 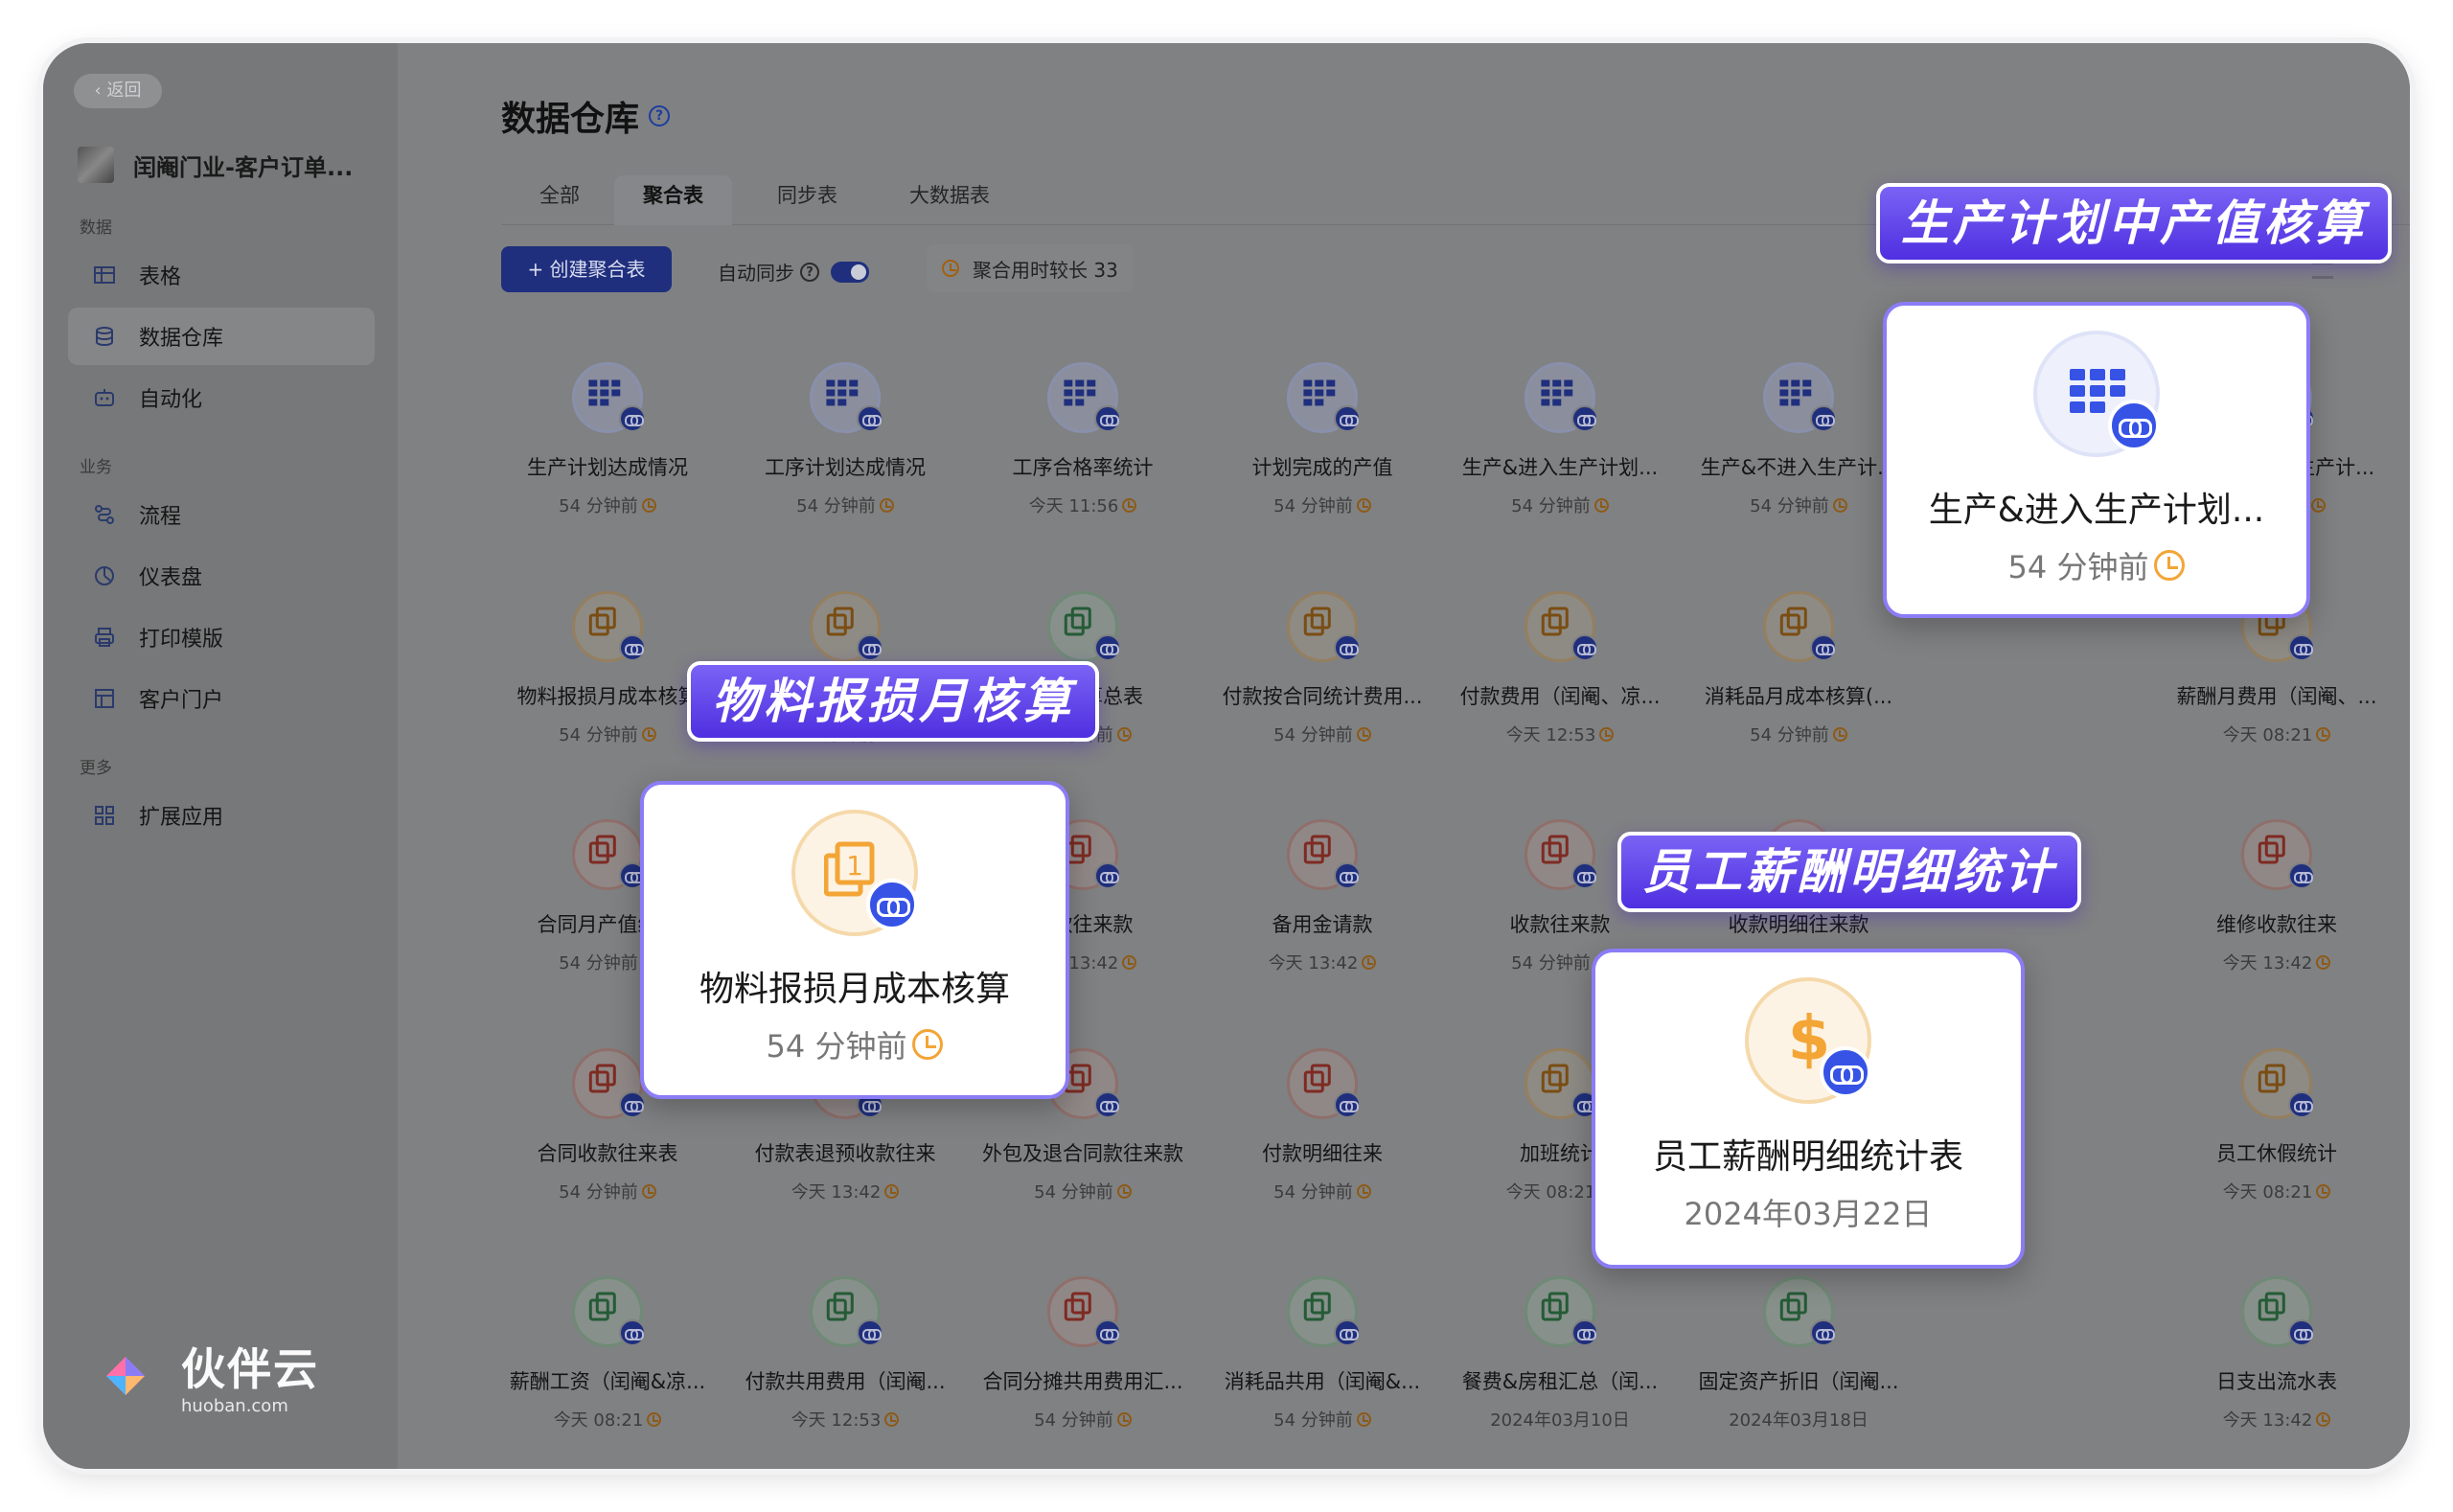 I want to click on list-item: 计划完成的产值 54 分钟前, so click(x=1322, y=453).